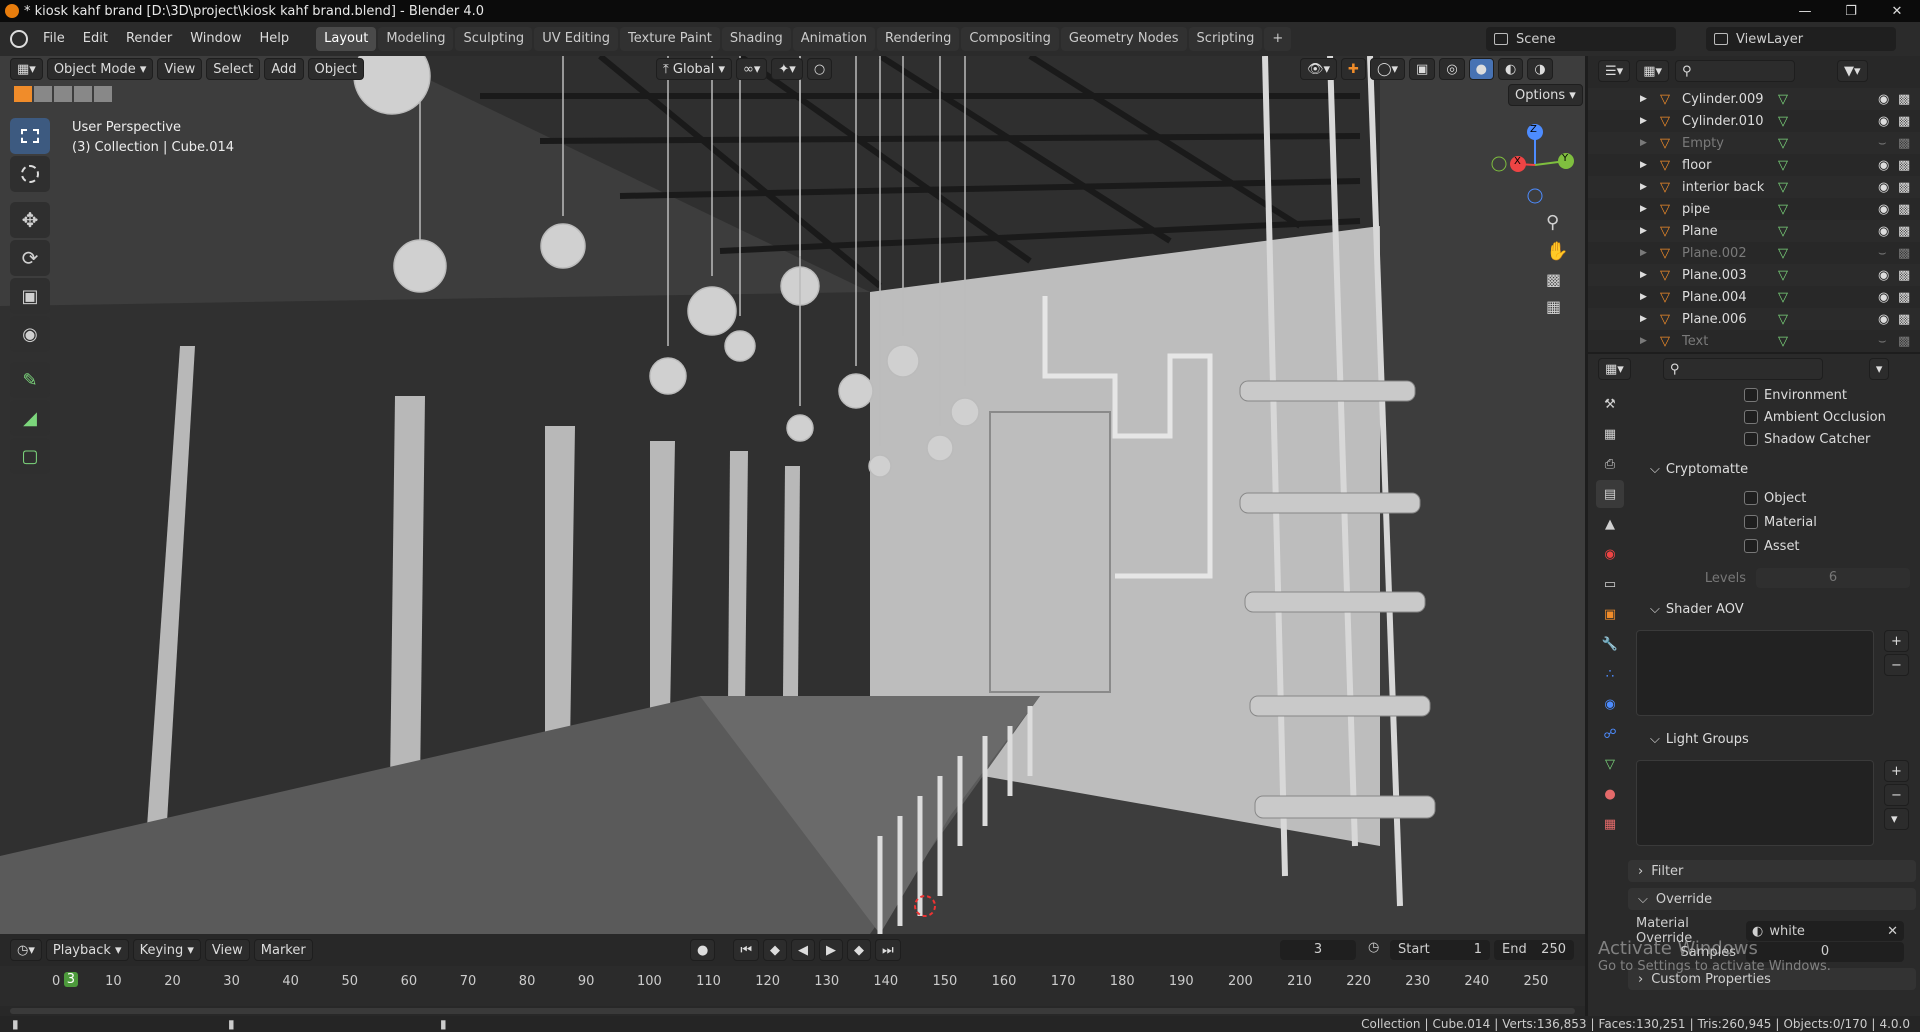 The height and width of the screenshot is (1032, 1920). Describe the element at coordinates (670, 39) in the screenshot. I see `tab-texture-paint: Texture Paint` at that location.